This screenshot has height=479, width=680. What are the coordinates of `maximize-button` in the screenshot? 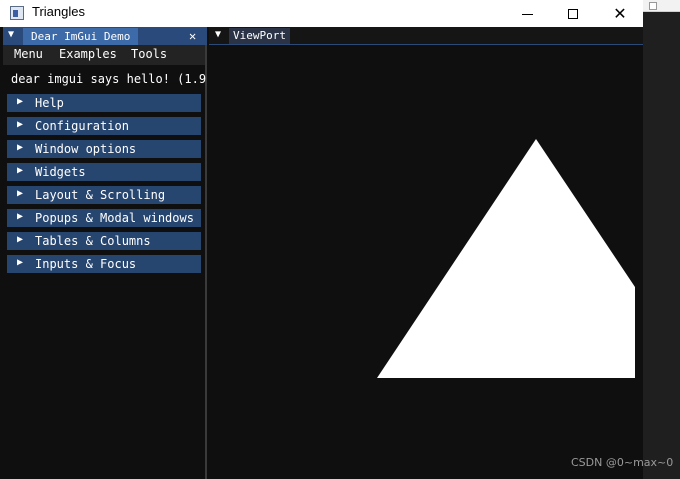 It's located at (573, 13).